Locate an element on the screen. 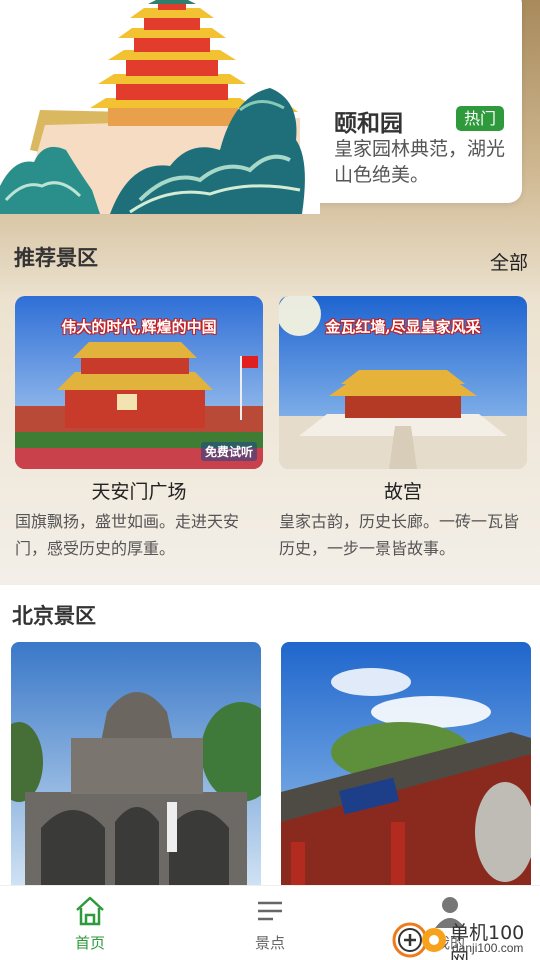 The width and height of the screenshot is (540, 960). spot-name: 天安门广场 is located at coordinates (139, 492).